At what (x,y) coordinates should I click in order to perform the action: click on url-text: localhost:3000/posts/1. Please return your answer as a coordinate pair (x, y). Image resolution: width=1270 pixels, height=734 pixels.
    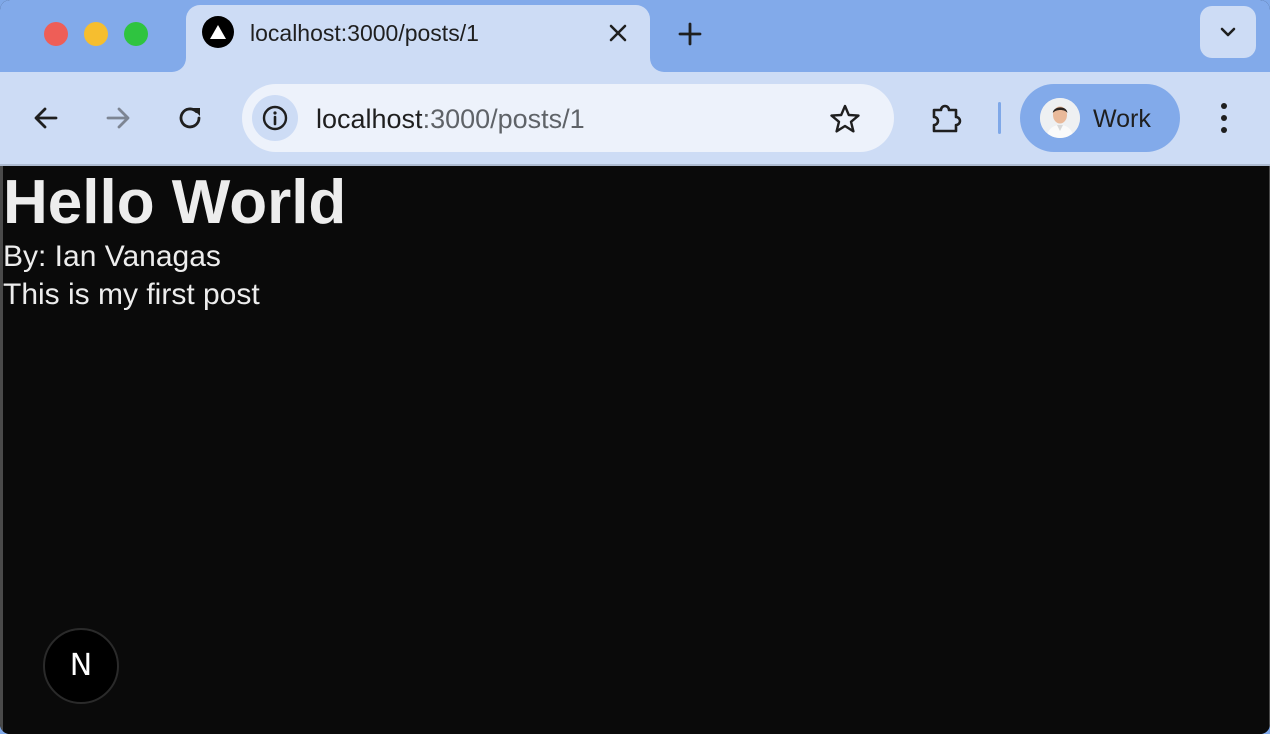
    Looking at the image, I should click on (450, 119).